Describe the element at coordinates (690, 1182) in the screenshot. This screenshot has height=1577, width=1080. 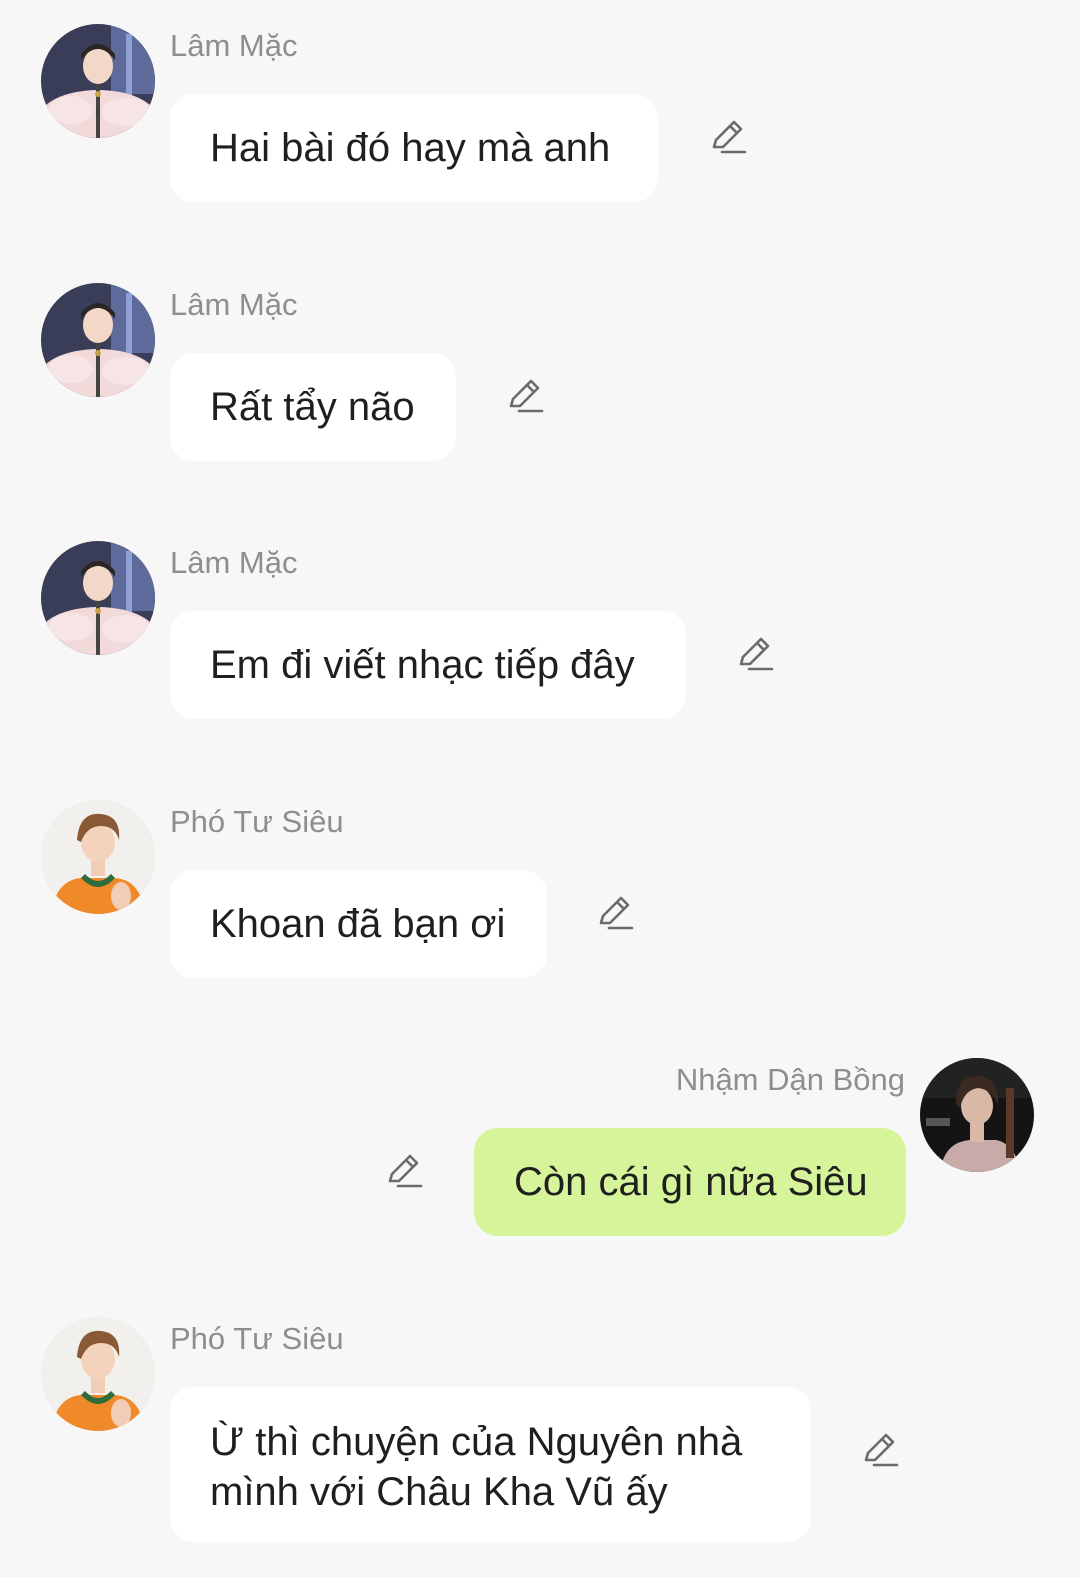
I see `message-bubble: Còn cái gì nữa Siêu` at that location.